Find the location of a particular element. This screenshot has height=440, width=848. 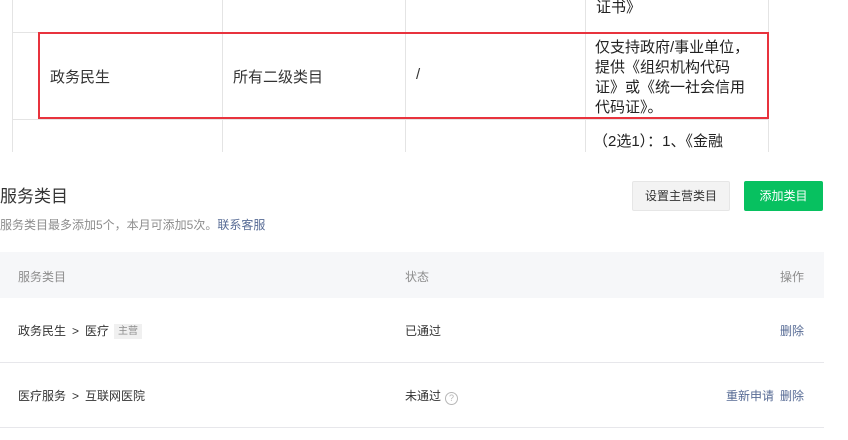

description-text: 服务类目最多添加5个，本月可添加5次。 is located at coordinates (109, 225).